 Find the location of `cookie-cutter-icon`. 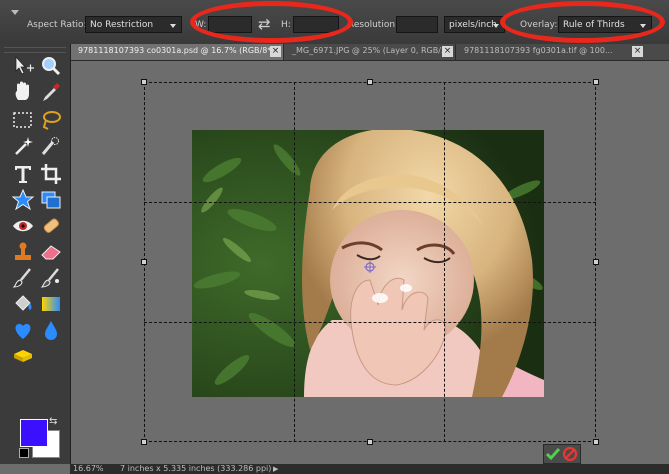

cookie-cutter-icon is located at coordinates (23, 200).